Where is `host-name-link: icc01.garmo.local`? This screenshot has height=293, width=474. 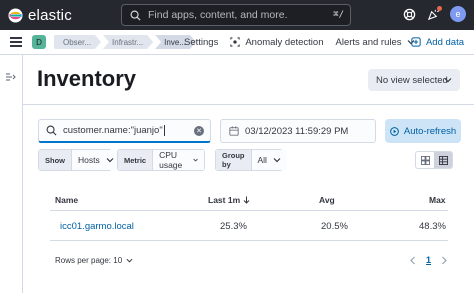
host-name-link: icc01.garmo.local is located at coordinates (97, 226).